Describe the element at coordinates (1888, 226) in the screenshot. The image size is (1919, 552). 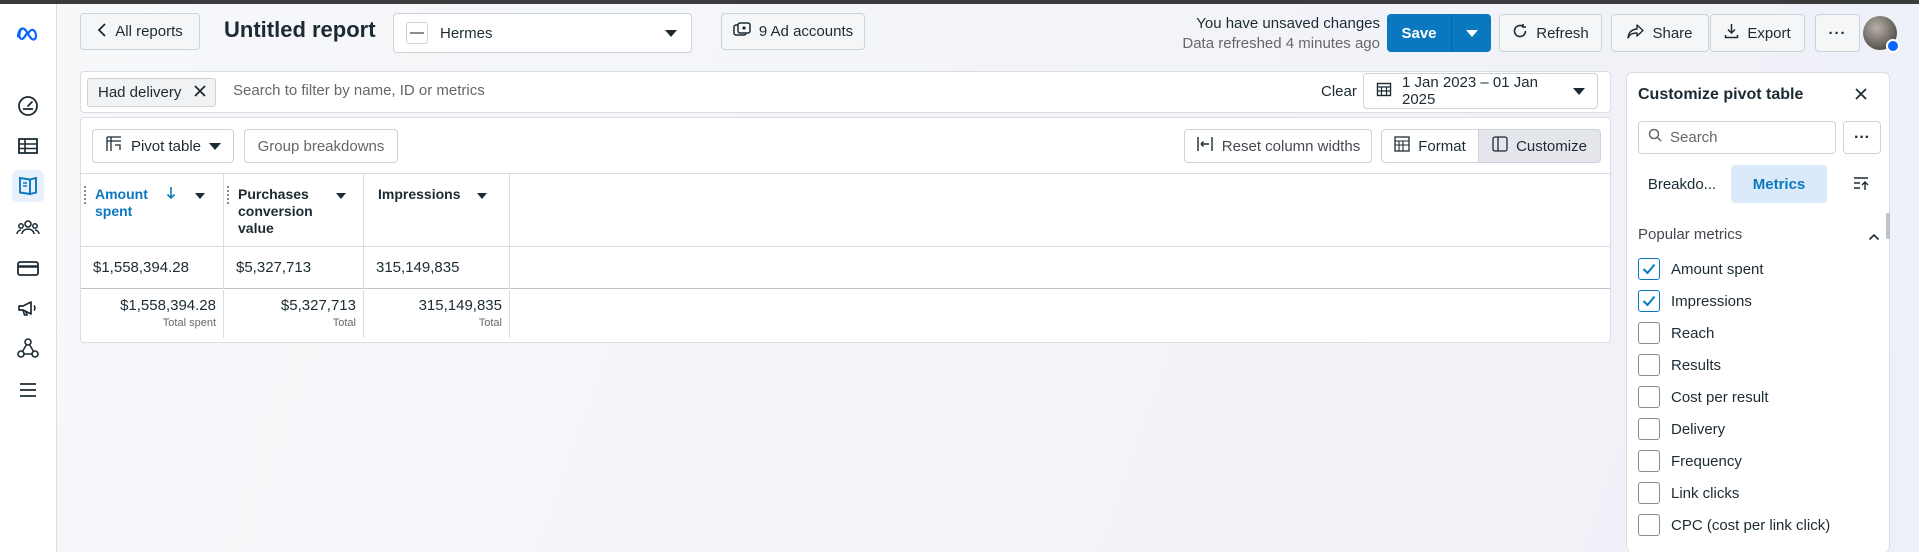
I see `panel-scrollbar` at that location.